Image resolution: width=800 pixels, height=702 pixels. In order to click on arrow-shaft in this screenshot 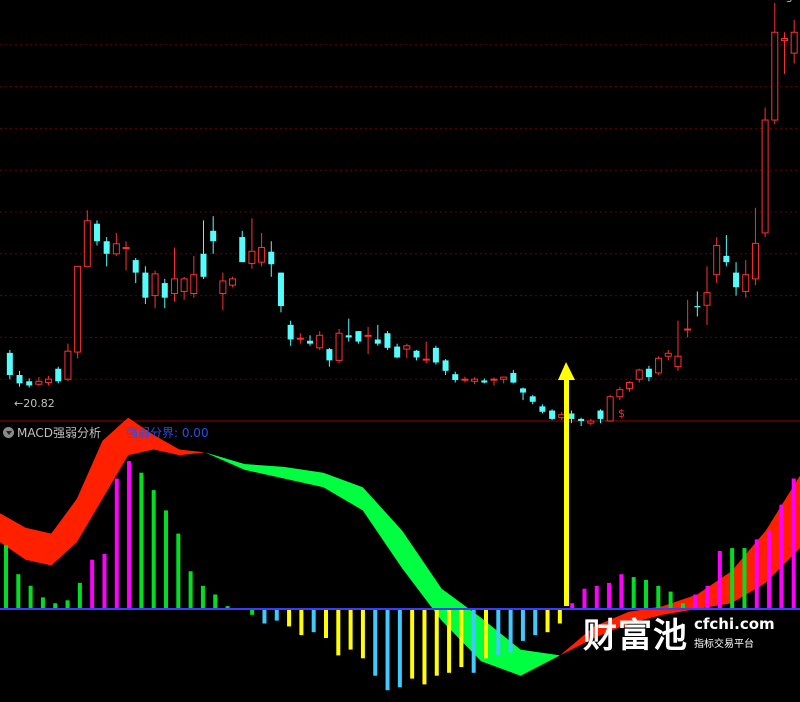, I will do `click(566, 491)`.